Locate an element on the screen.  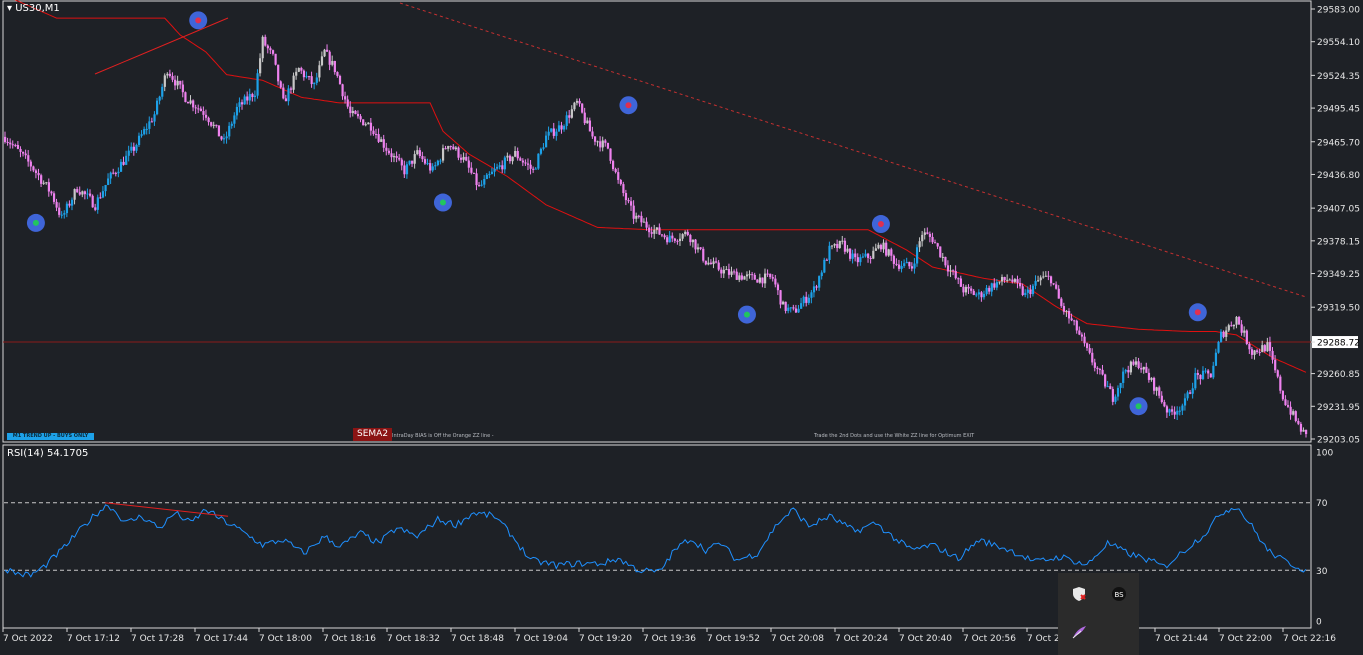
feather-icon is located at coordinates (1079, 632).